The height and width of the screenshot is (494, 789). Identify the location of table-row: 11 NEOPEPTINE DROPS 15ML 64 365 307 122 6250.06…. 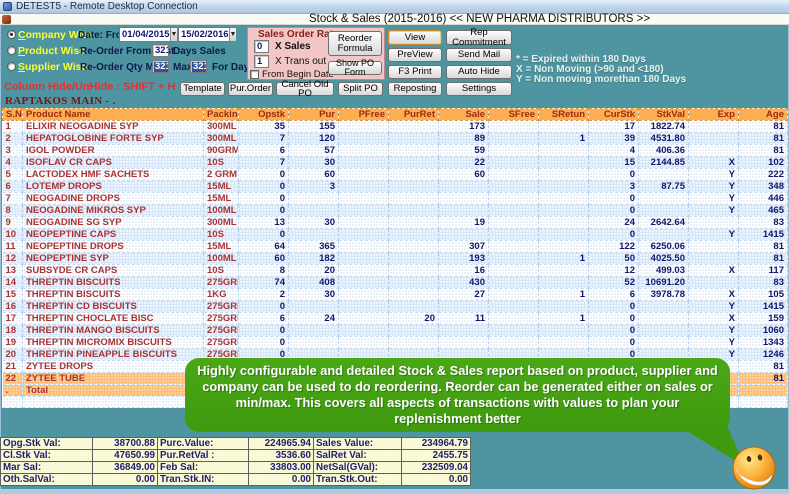
(395, 246).